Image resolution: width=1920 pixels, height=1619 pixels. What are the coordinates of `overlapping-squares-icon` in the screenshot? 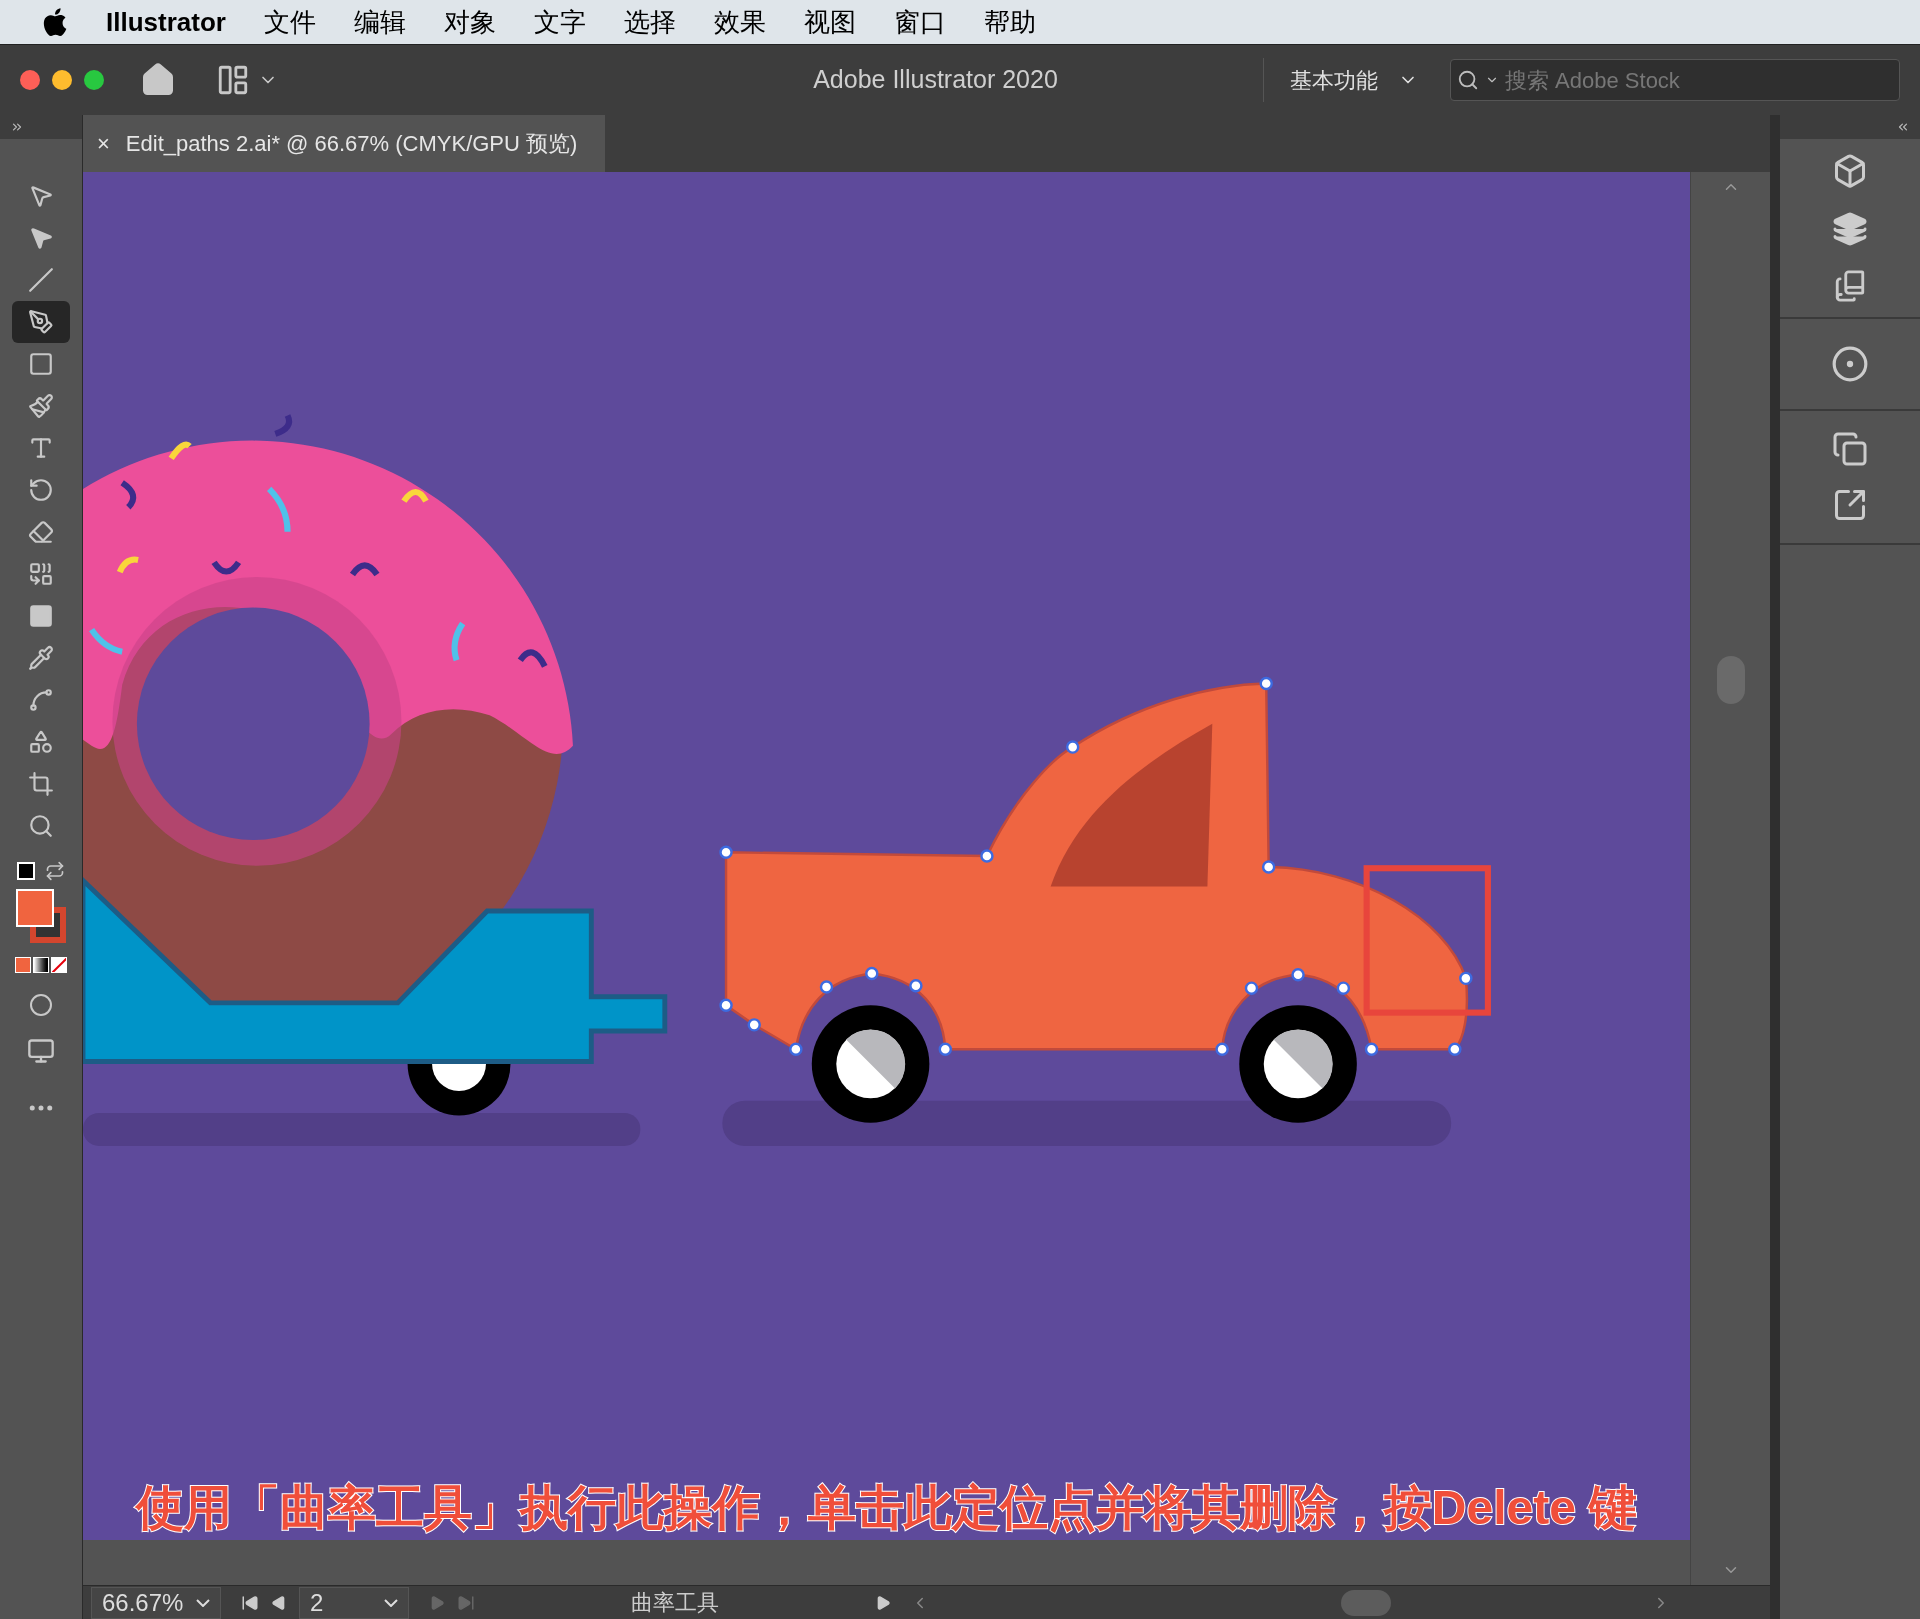 It's located at (1850, 449).